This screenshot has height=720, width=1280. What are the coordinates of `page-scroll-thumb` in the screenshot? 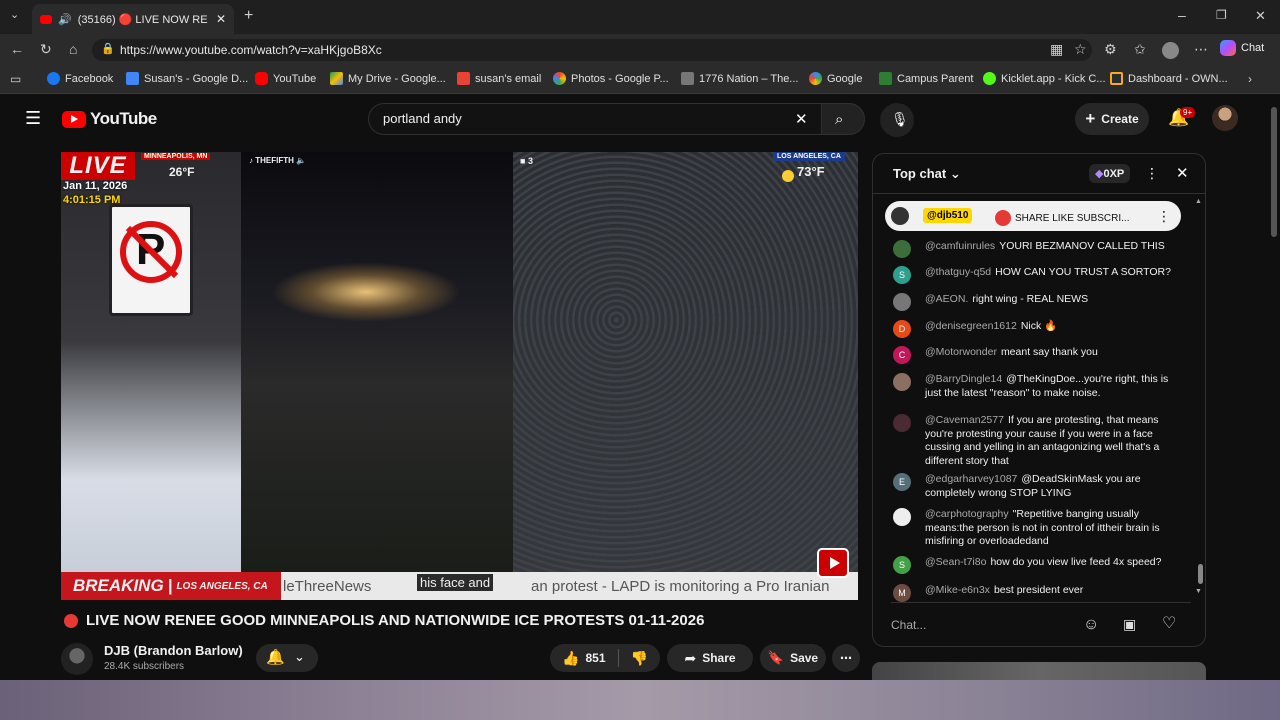 It's located at (1274, 172).